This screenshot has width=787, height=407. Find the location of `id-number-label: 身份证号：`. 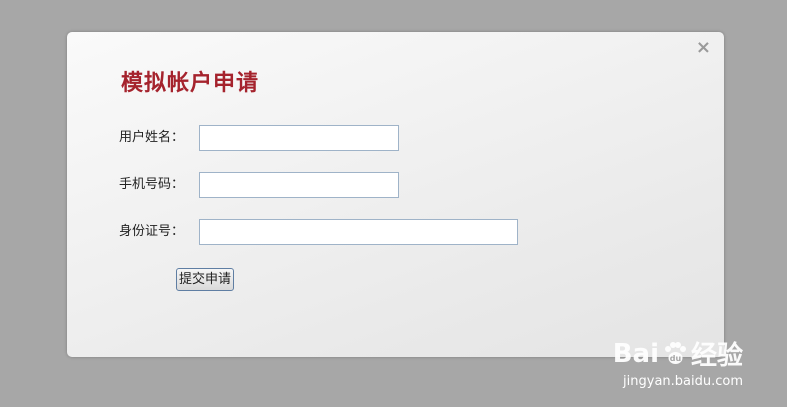

id-number-label: 身份证号： is located at coordinates (152, 231).